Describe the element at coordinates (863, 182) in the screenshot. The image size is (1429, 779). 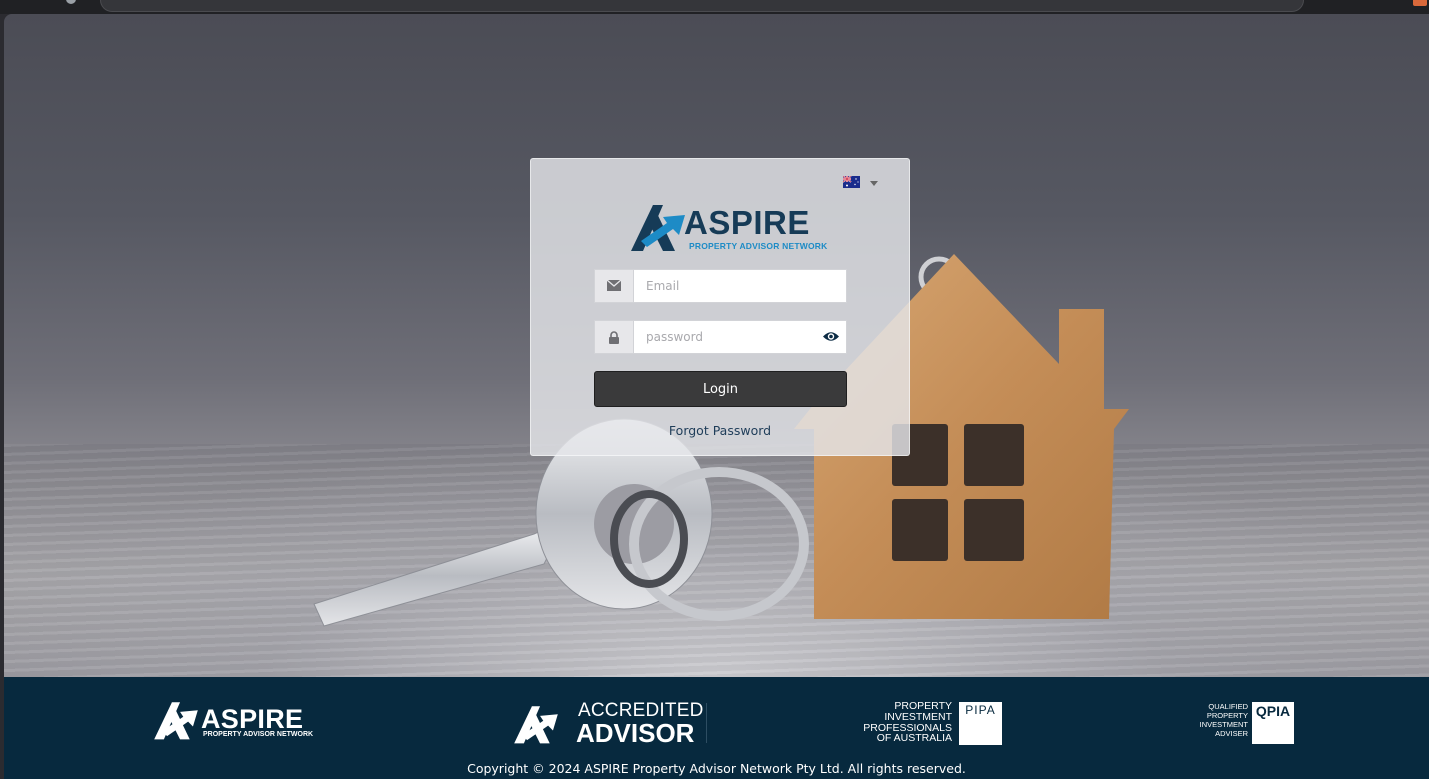
I see `language-selector` at that location.